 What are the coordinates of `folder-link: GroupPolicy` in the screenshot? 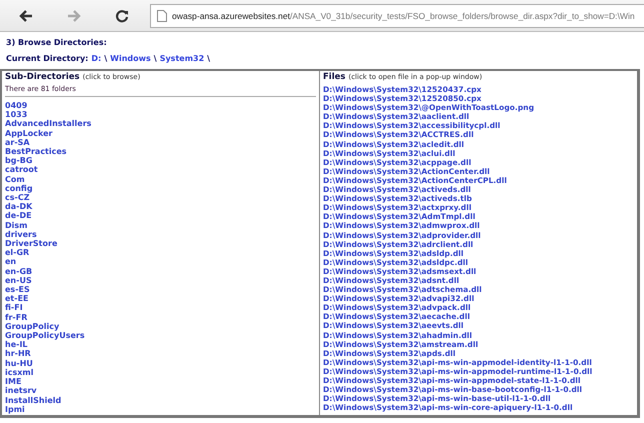 It's located at (160, 327).